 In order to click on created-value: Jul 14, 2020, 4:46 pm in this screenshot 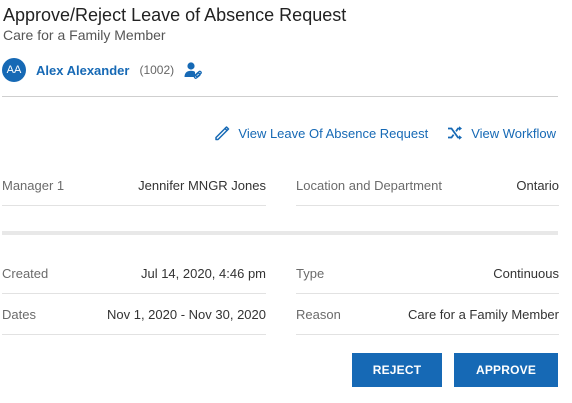, I will do `click(203, 273)`.